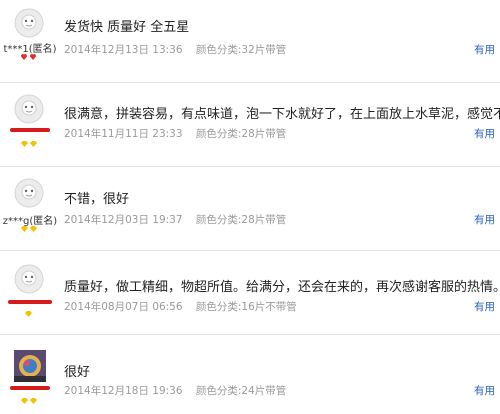 This screenshot has height=414, width=500. I want to click on review-text: 不错，很好, so click(97, 199).